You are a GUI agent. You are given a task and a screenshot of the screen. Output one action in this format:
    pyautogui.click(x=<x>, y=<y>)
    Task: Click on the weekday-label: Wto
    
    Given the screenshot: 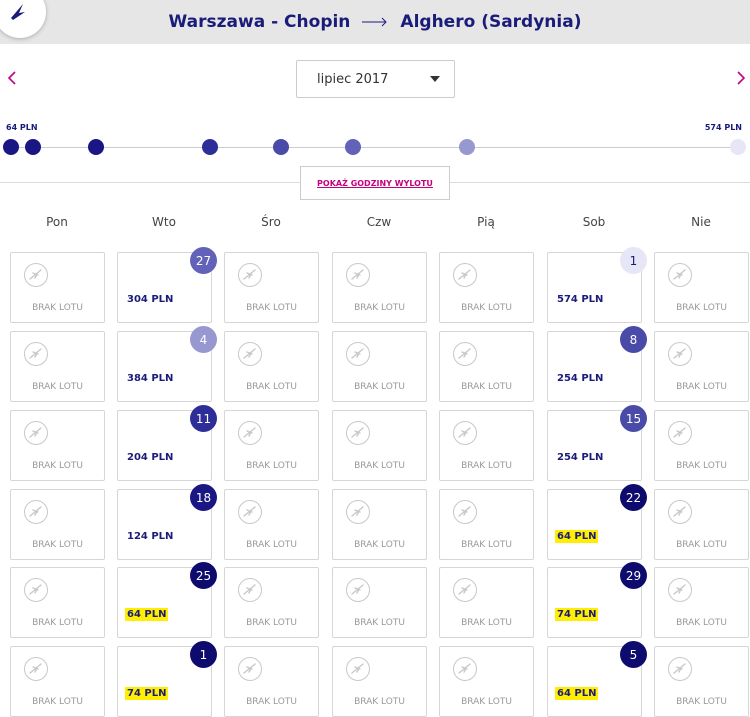 What is the action you would take?
    pyautogui.click(x=164, y=222)
    